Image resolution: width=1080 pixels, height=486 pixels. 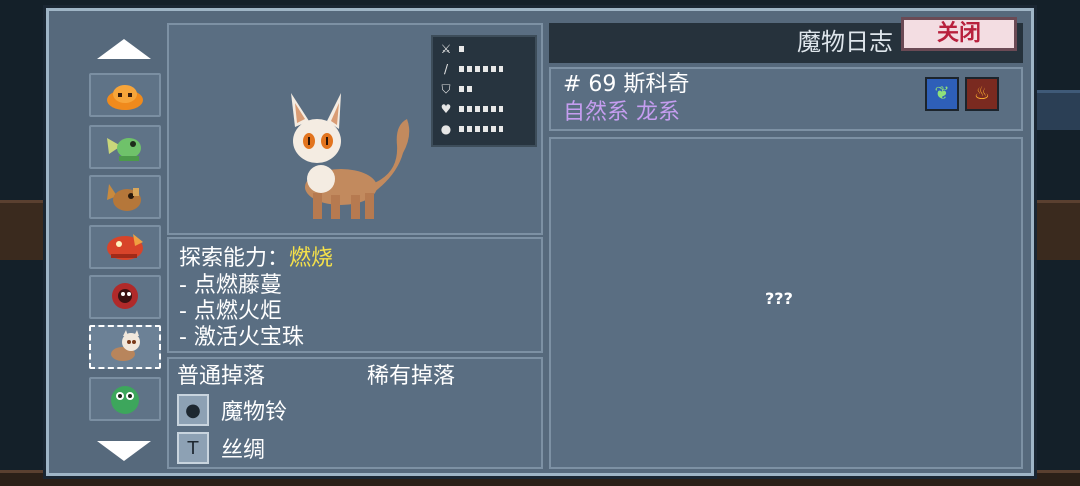 What do you see at coordinates (243, 450) in the screenshot?
I see `drop-item-label: 丝绸` at bounding box center [243, 450].